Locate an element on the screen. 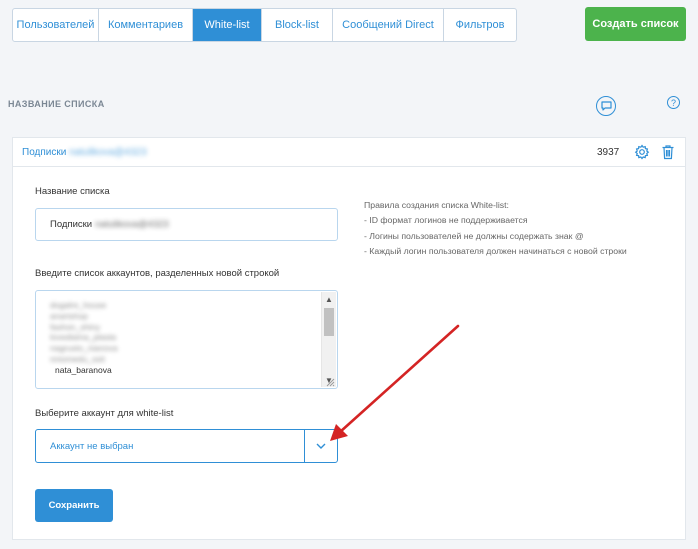 Image resolution: width=698 pixels, height=549 pixels. list-name-prefix: Подписки is located at coordinates (44, 152).